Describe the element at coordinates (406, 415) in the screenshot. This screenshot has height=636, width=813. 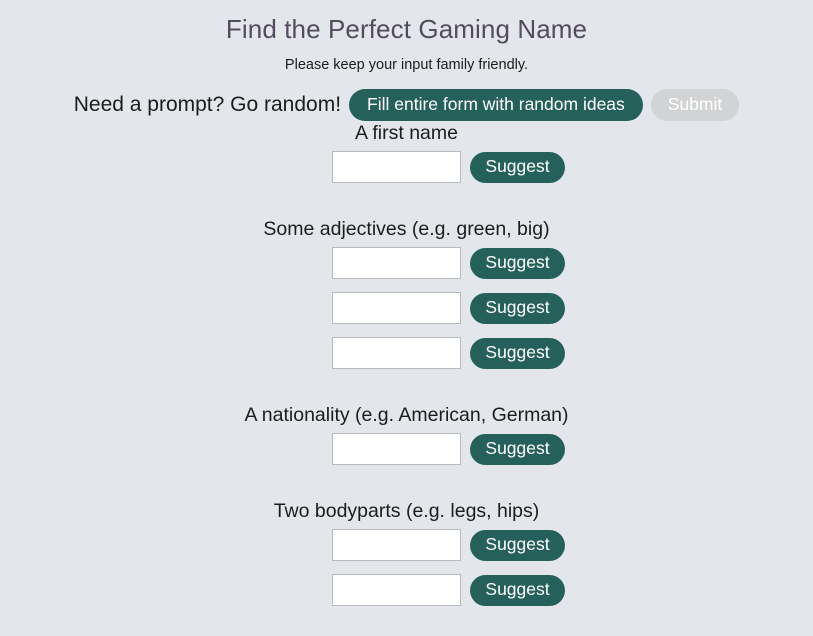
I see `field-label: A nationality (e.g. American, German)` at that location.